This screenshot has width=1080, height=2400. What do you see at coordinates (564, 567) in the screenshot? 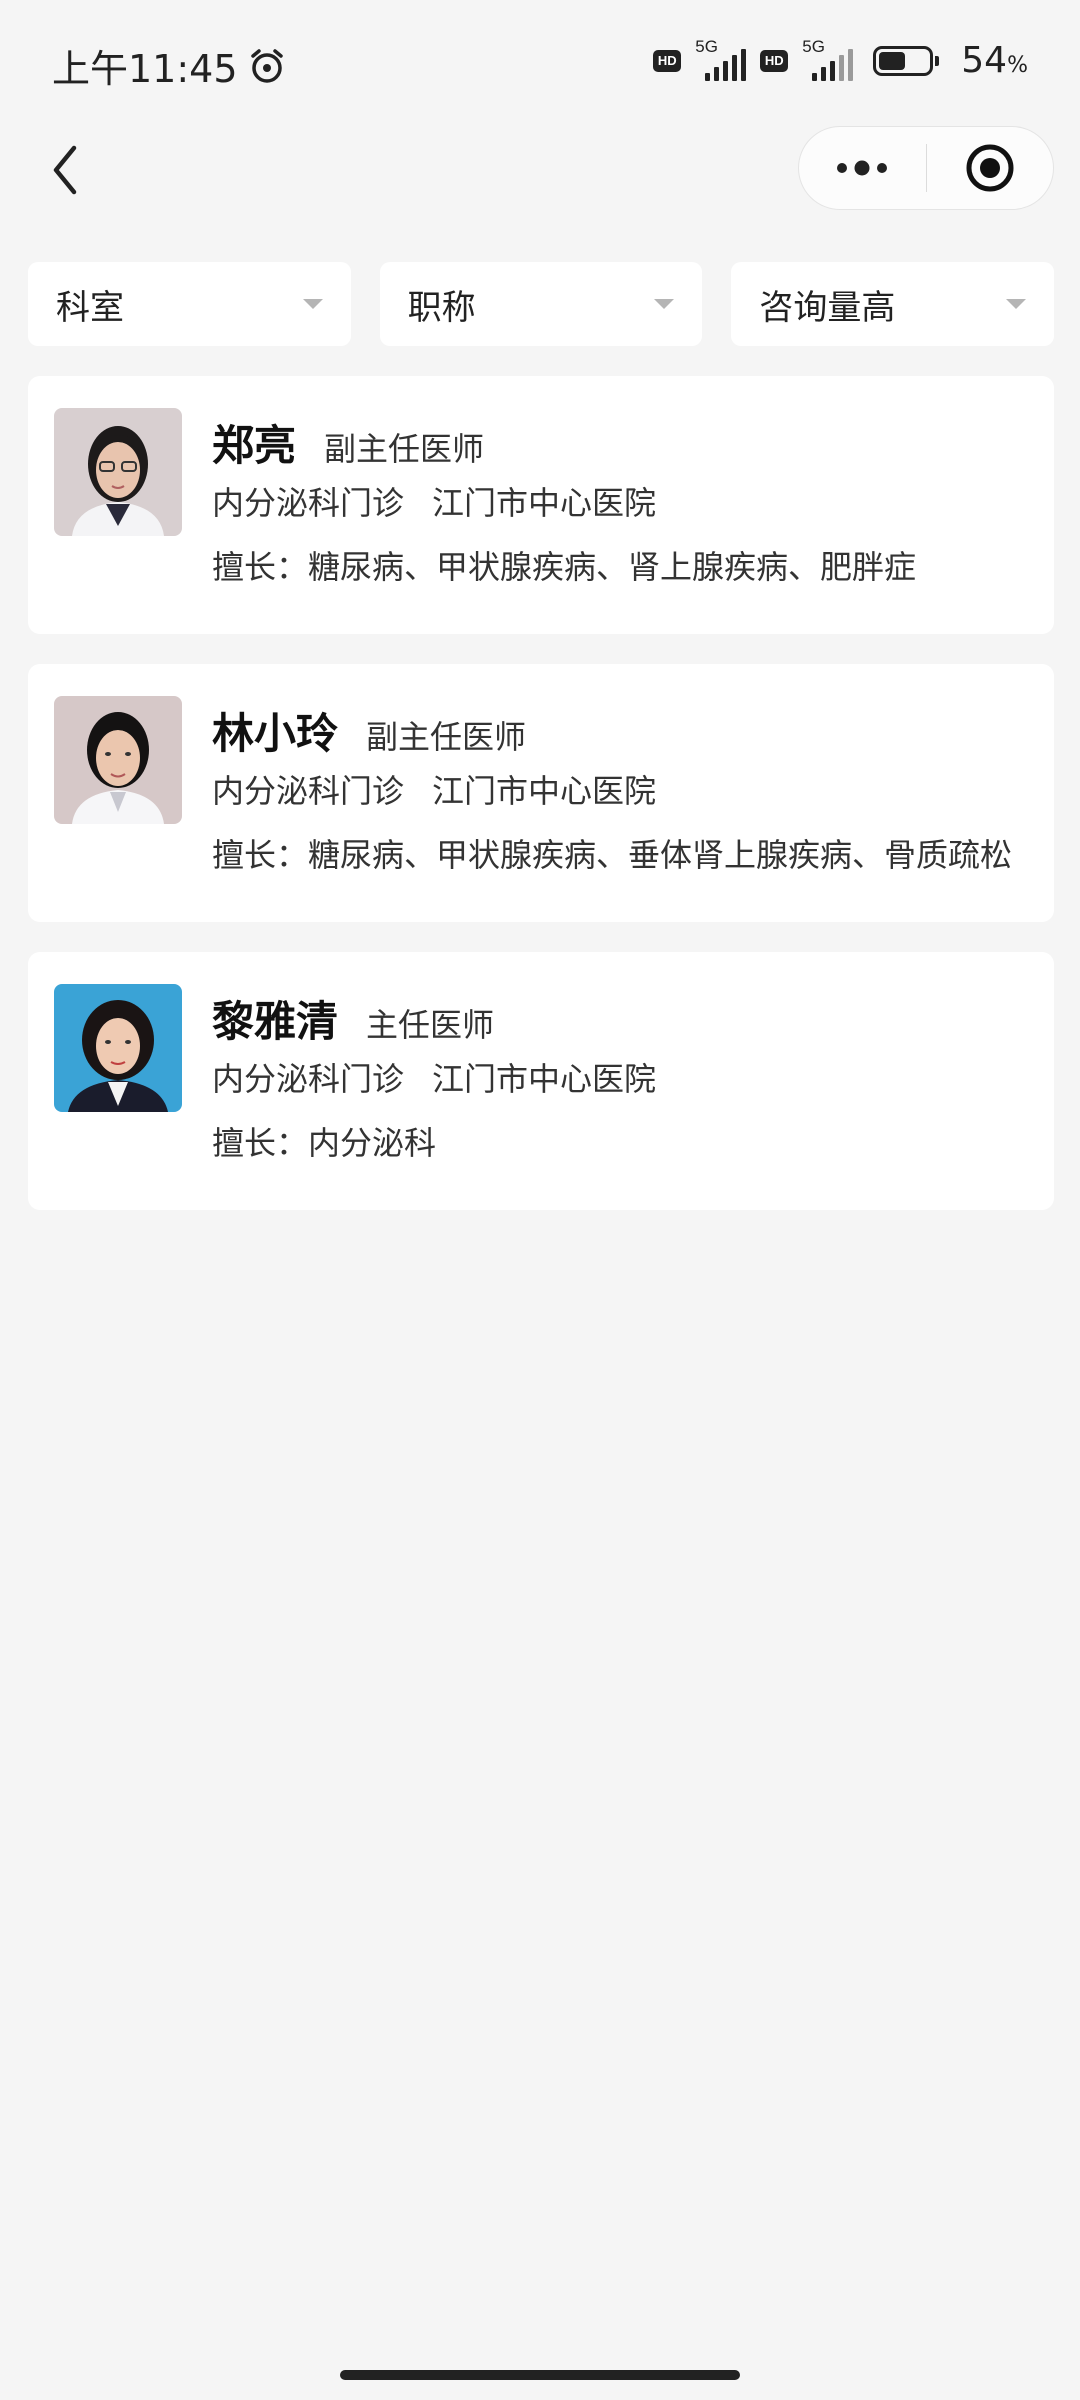
I see `doctor-skills: 擅长：糖尿病、甲状腺疾病、肾上腺疾病、肥胖症` at bounding box center [564, 567].